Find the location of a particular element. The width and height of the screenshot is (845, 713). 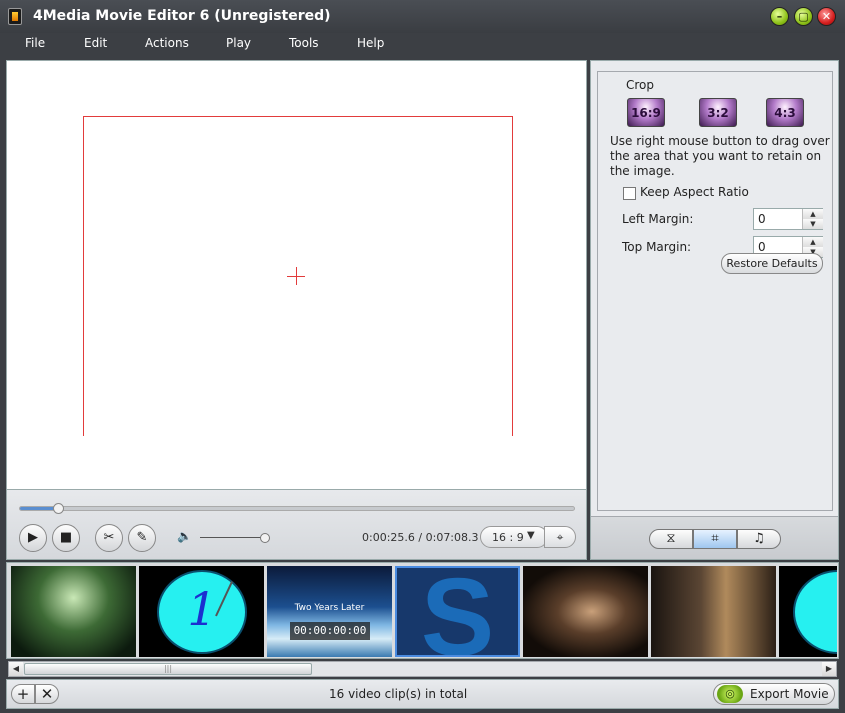

menu-edit: Edit is located at coordinates (95, 43).